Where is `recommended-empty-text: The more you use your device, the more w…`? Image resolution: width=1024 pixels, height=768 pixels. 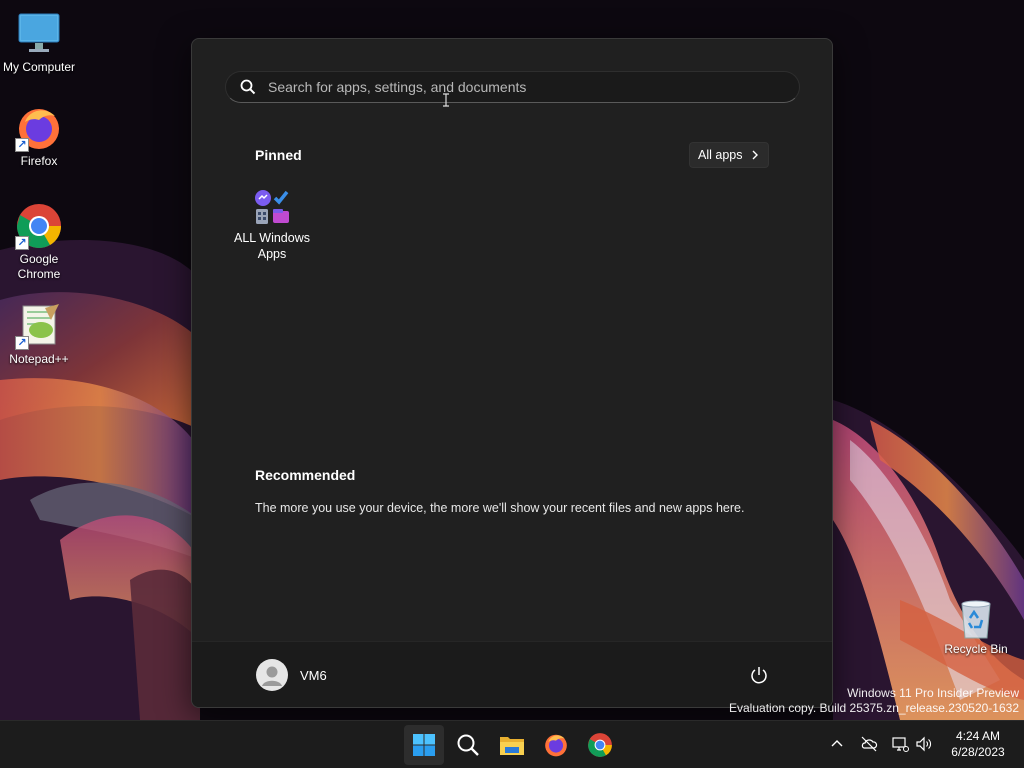 recommended-empty-text: The more you use your device, the more w… is located at coordinates (500, 508).